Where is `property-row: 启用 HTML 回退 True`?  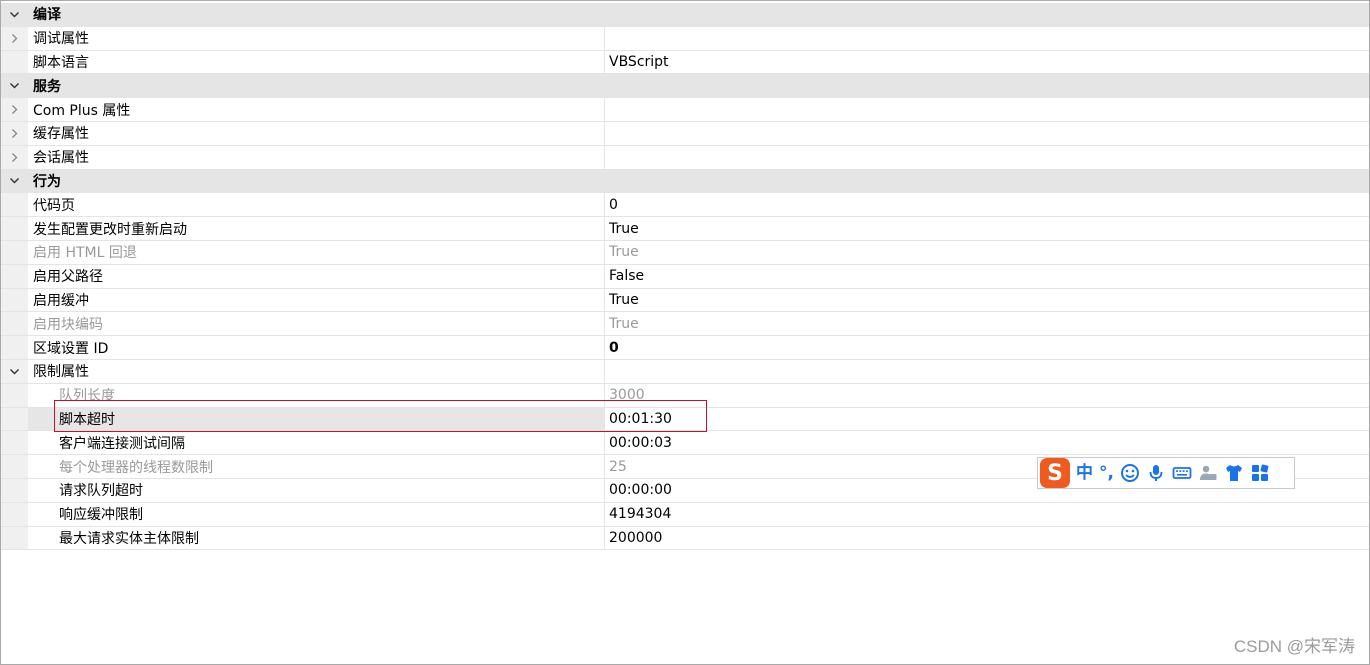
property-row: 启用 HTML 回退 True is located at coordinates (685, 252).